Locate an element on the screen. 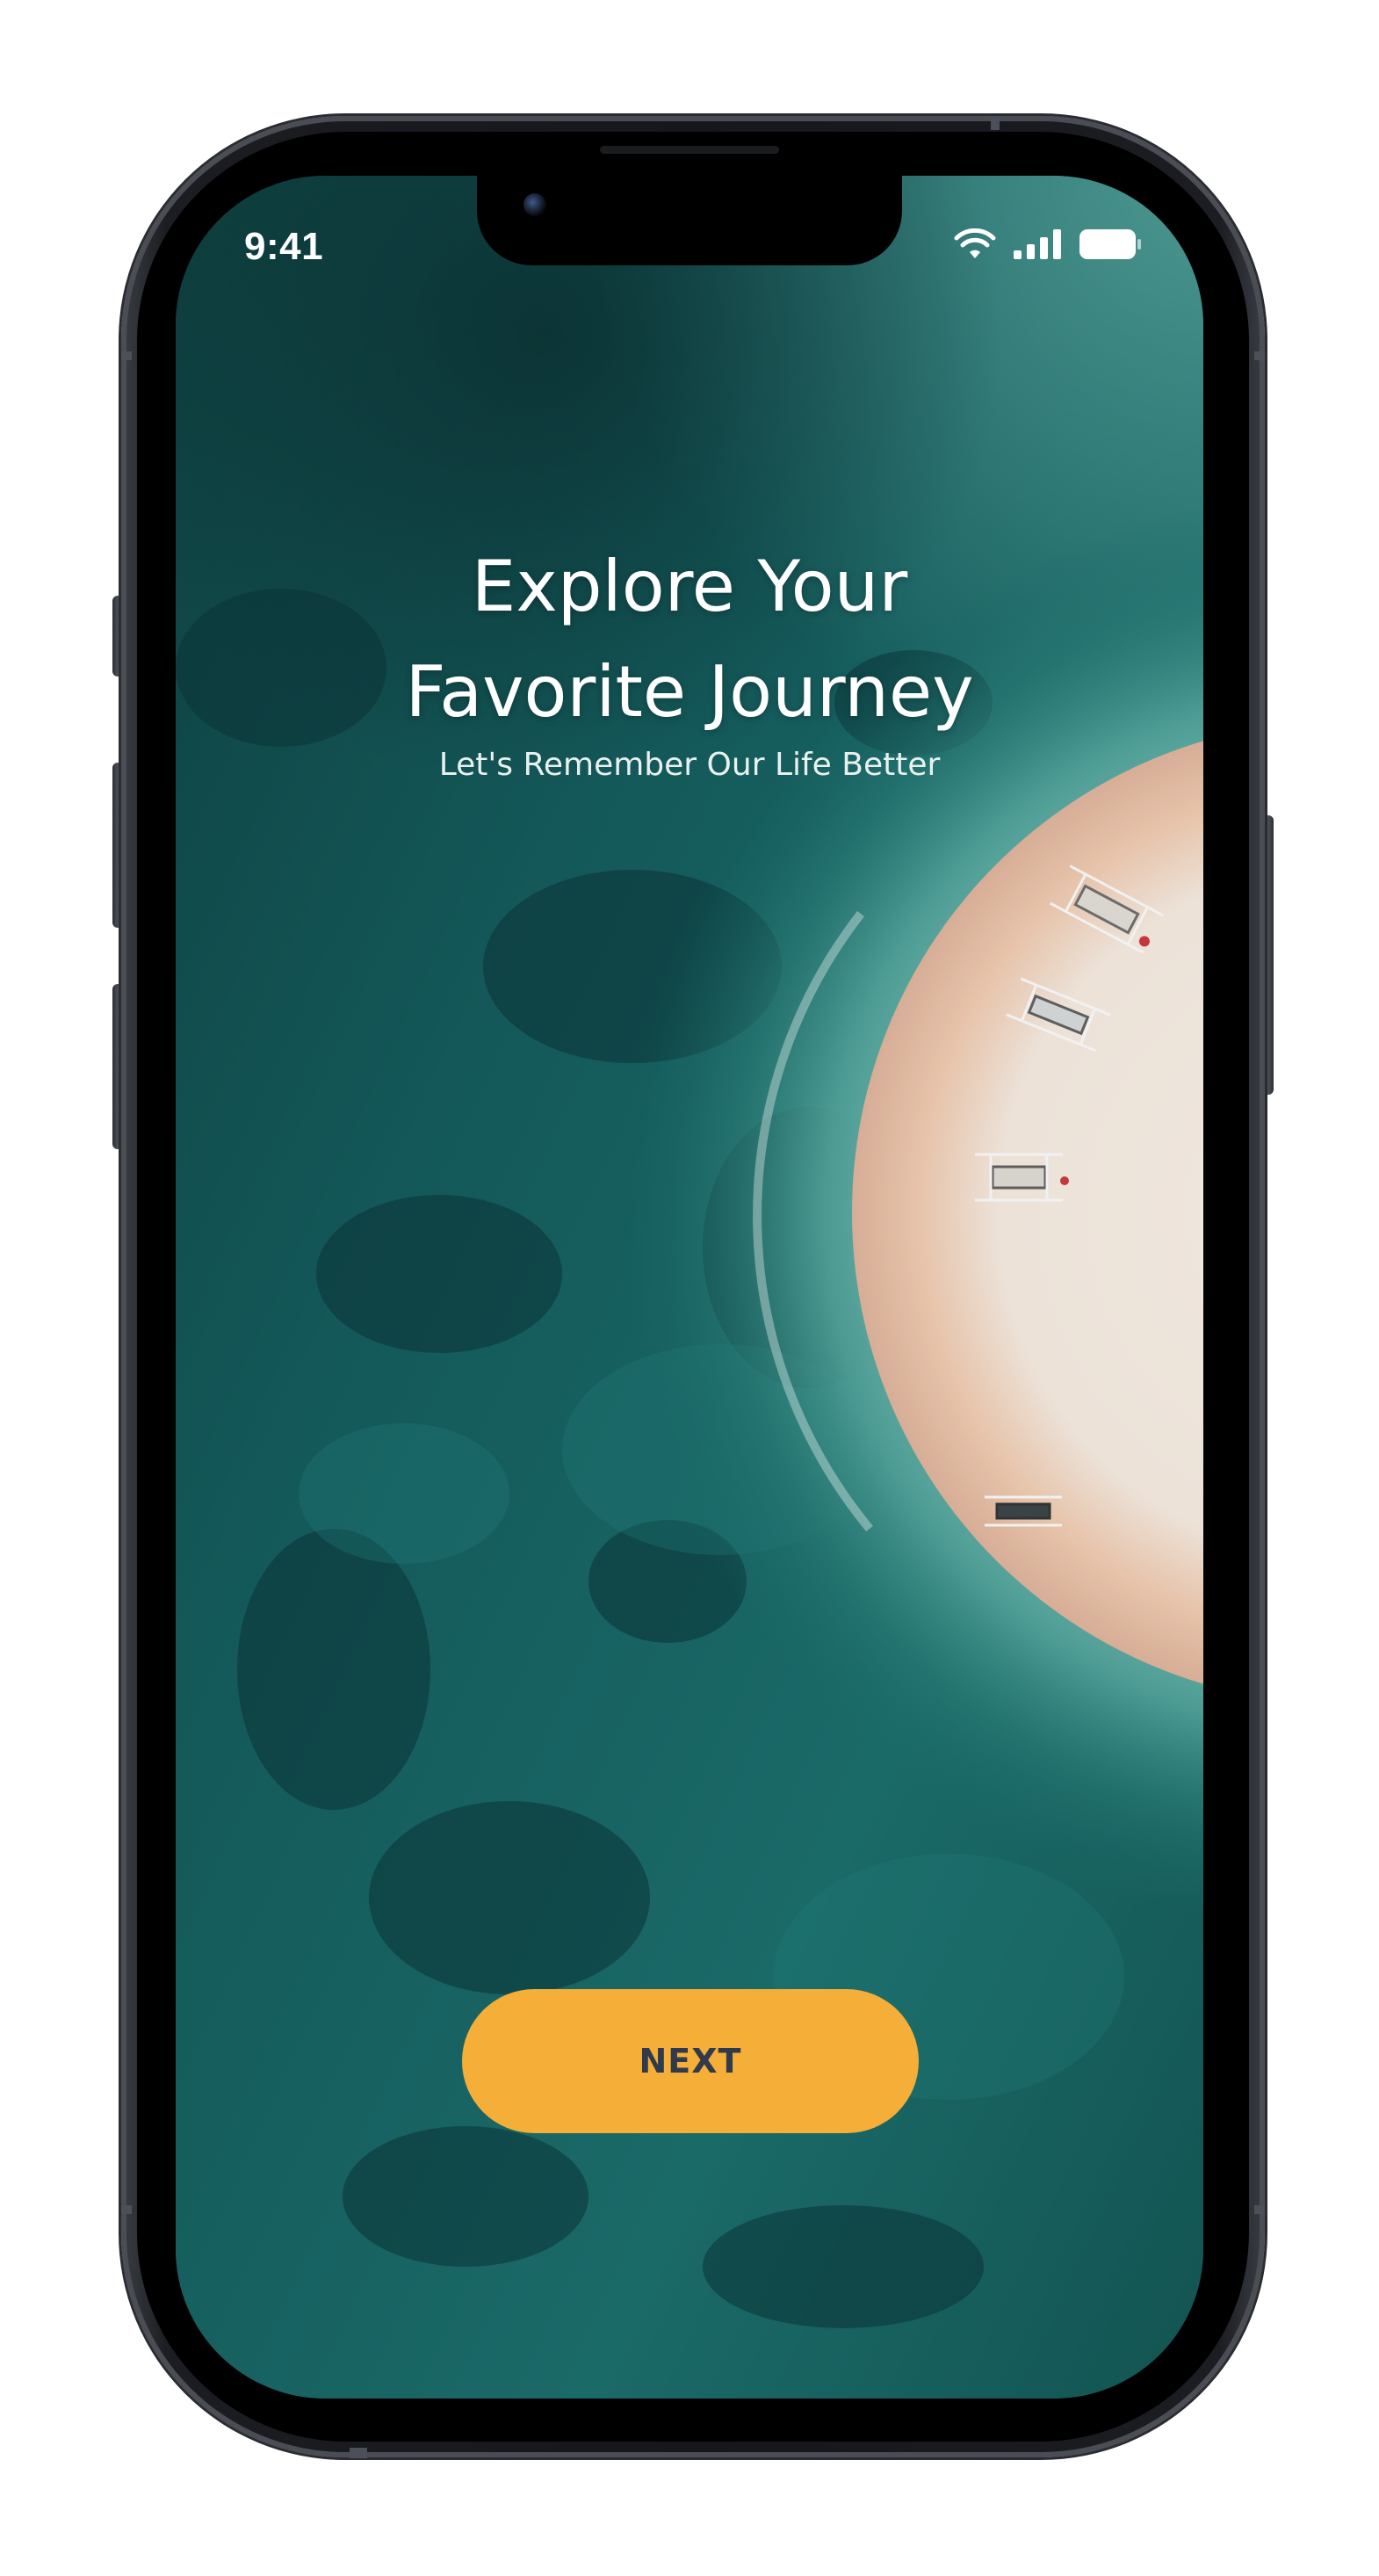 The width and height of the screenshot is (1379, 2576). status-icons is located at coordinates (1048, 244).